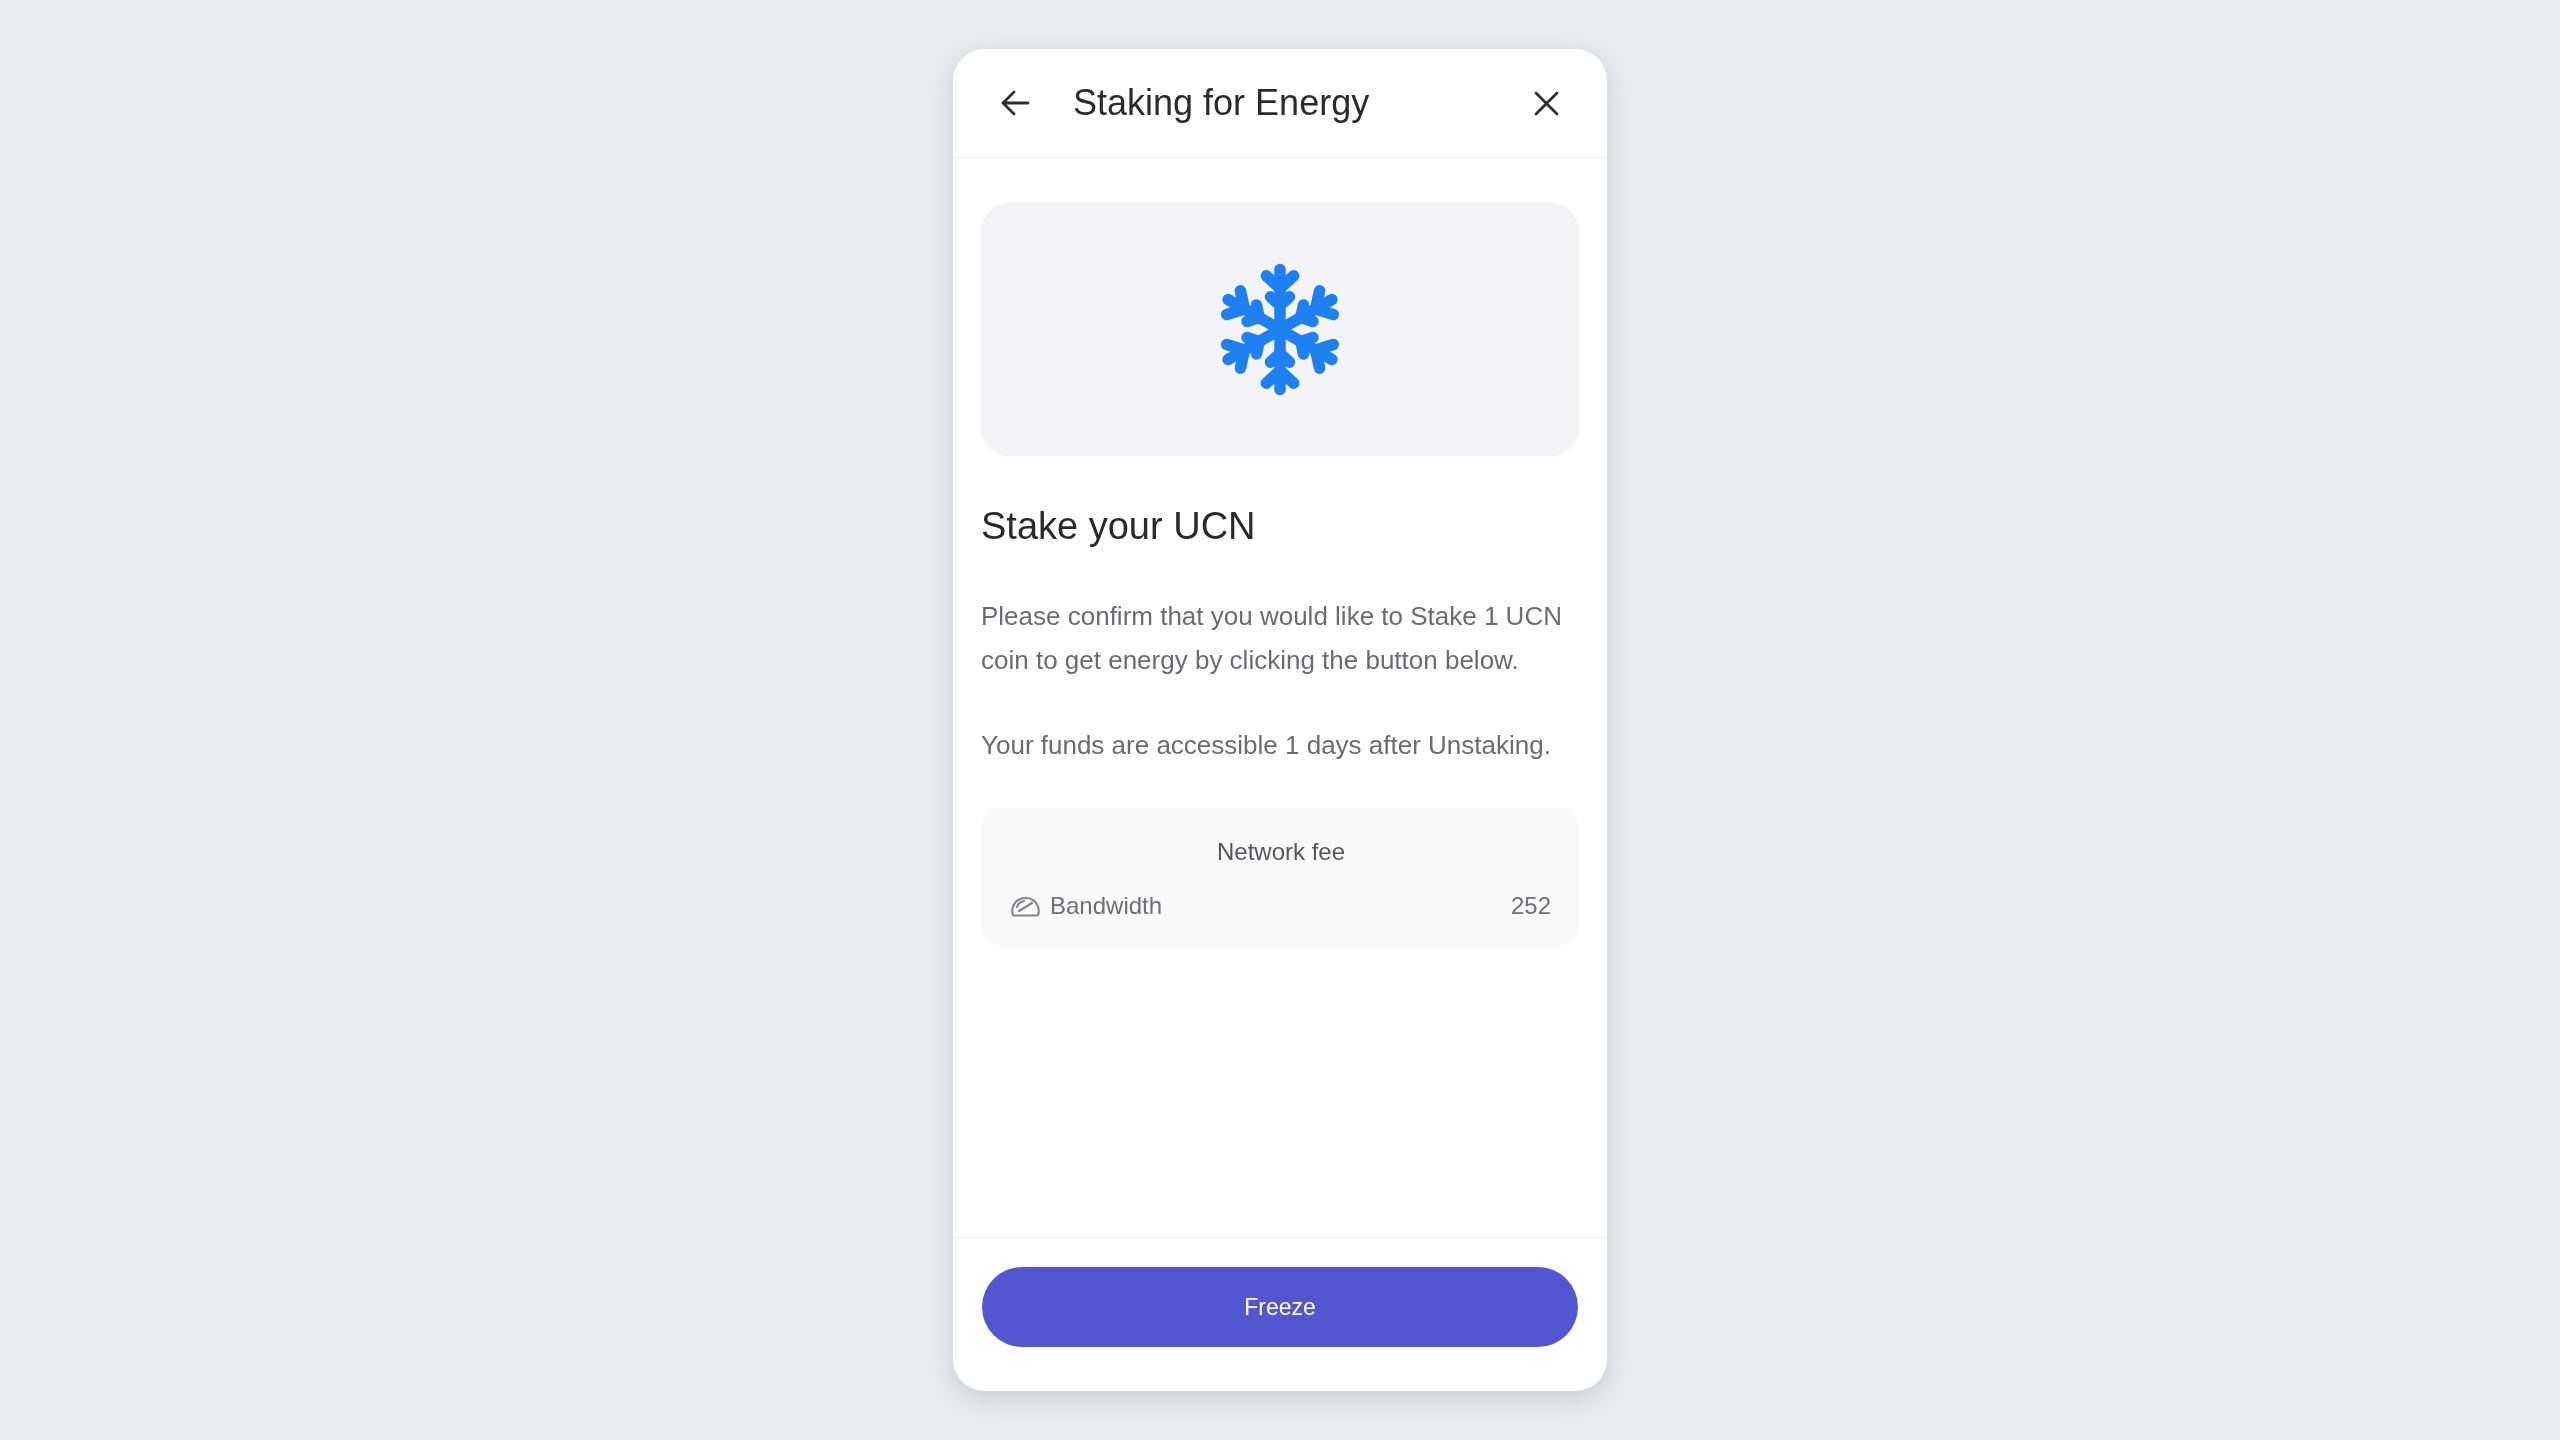  I want to click on close-icon, so click(1546, 103).